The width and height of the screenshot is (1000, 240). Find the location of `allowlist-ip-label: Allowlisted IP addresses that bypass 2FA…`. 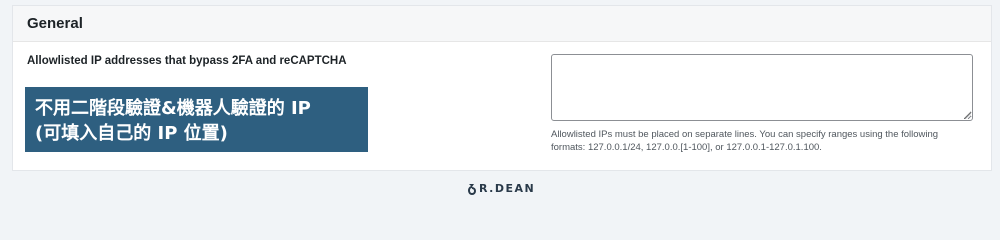

allowlist-ip-label: Allowlisted IP addresses that bypass 2FA… is located at coordinates (187, 61).